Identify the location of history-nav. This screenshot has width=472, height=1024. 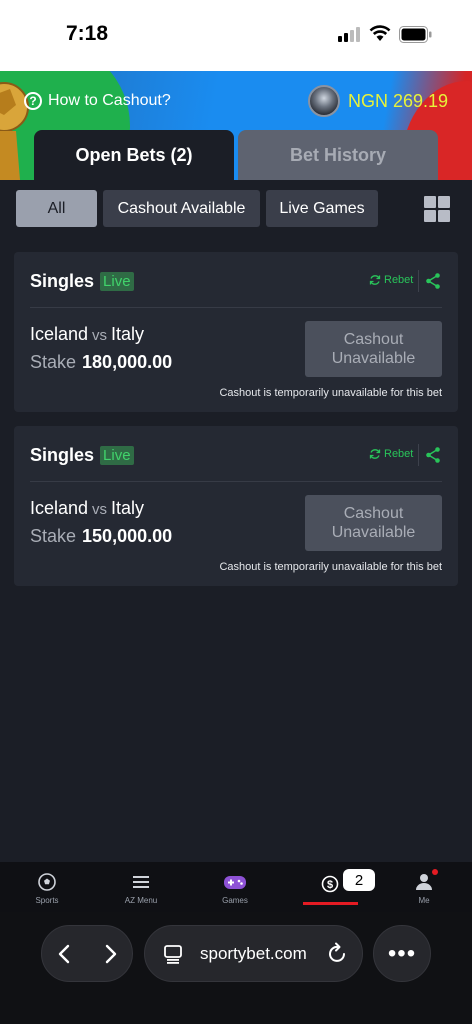
(87, 953).